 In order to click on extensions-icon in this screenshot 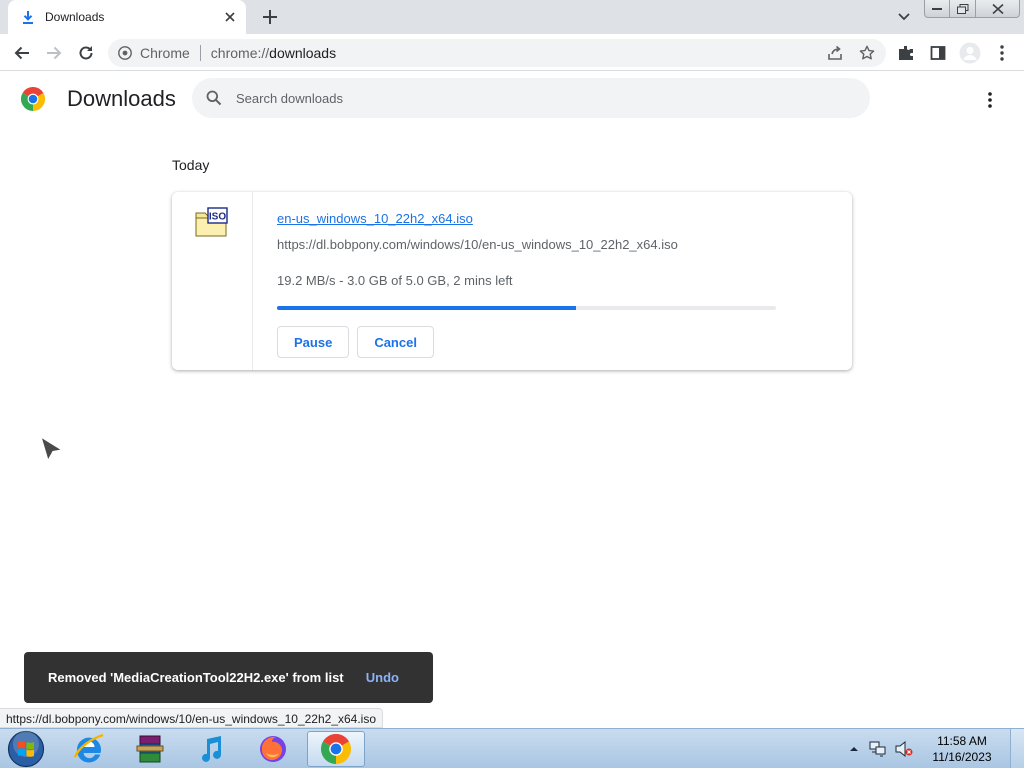, I will do `click(906, 53)`.